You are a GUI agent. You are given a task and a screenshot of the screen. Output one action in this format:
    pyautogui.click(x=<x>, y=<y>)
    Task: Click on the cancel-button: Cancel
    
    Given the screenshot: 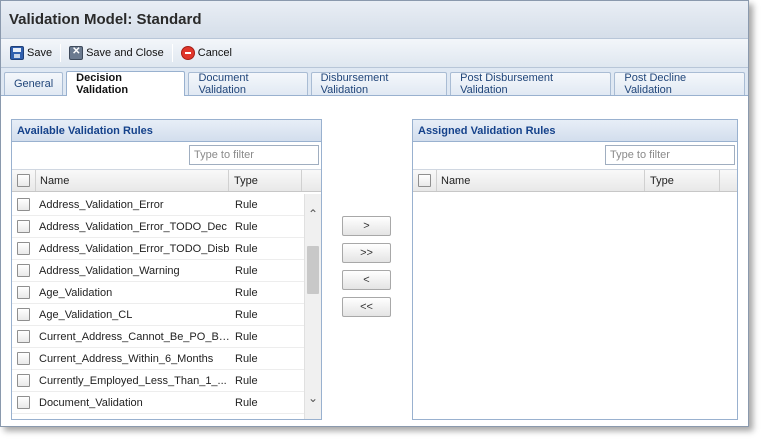 What is the action you would take?
    pyautogui.click(x=206, y=53)
    